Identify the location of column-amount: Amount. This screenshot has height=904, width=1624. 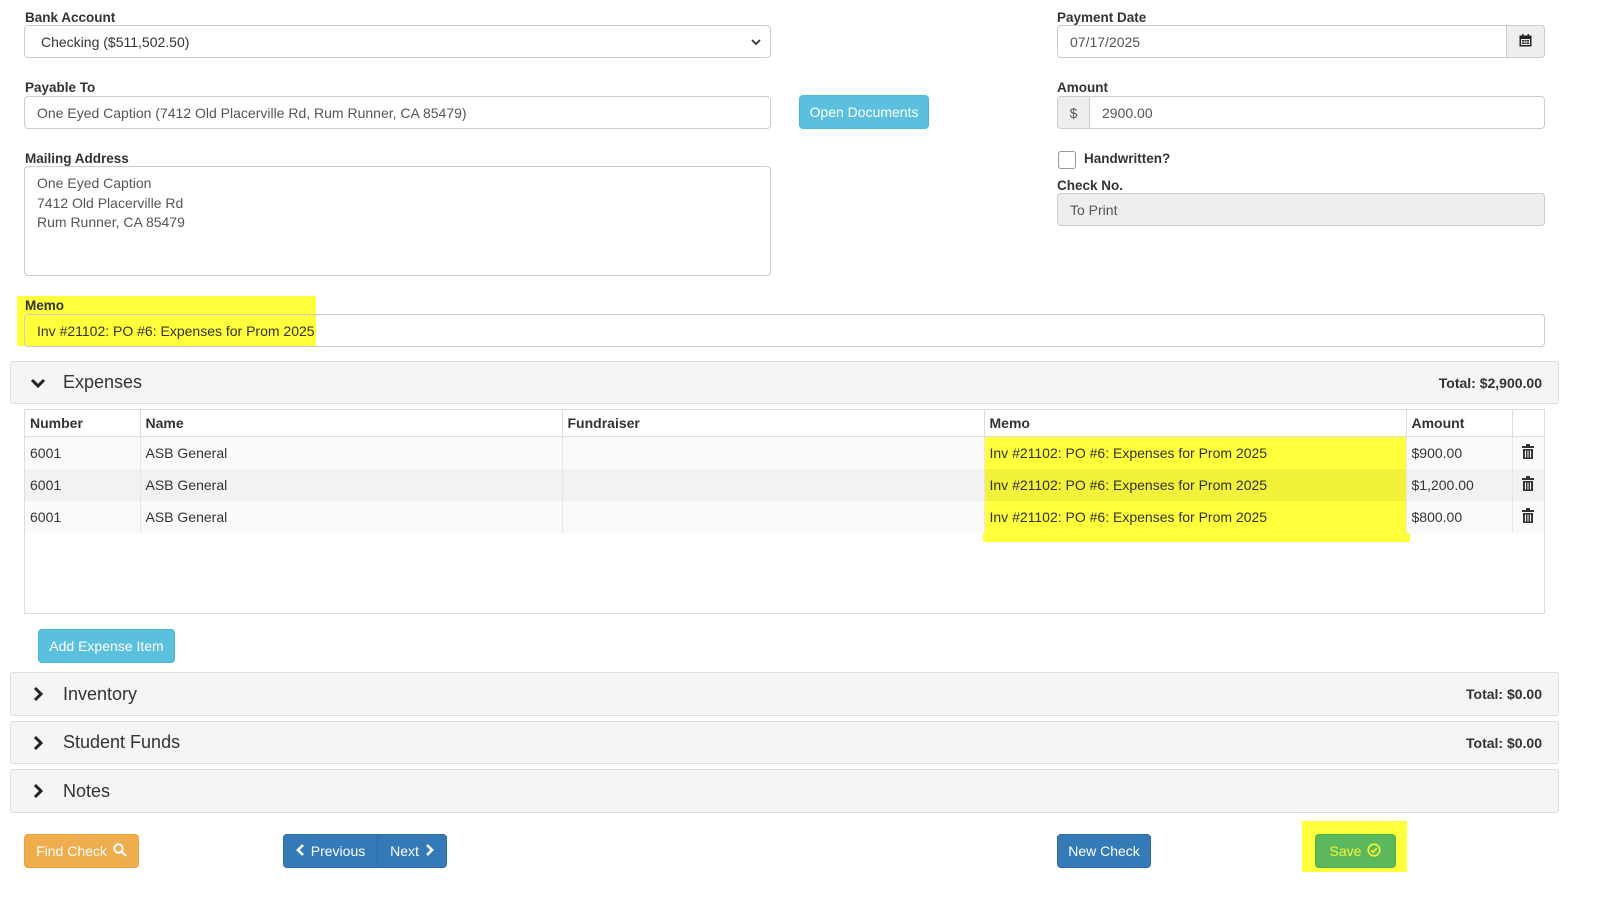
(1459, 423).